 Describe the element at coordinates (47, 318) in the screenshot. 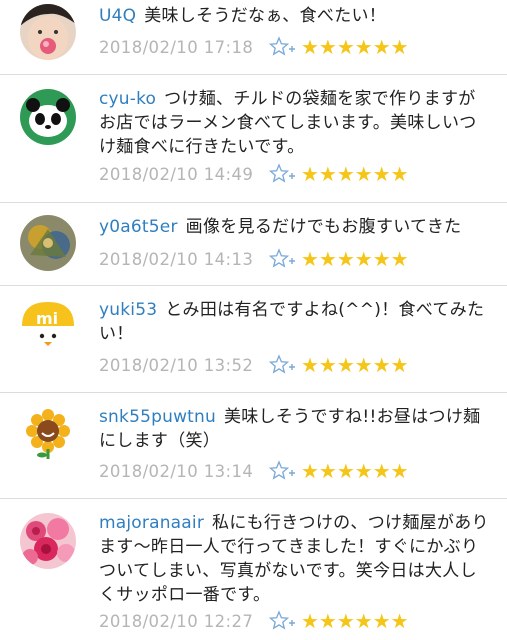

I see `svg-text: mi` at that location.